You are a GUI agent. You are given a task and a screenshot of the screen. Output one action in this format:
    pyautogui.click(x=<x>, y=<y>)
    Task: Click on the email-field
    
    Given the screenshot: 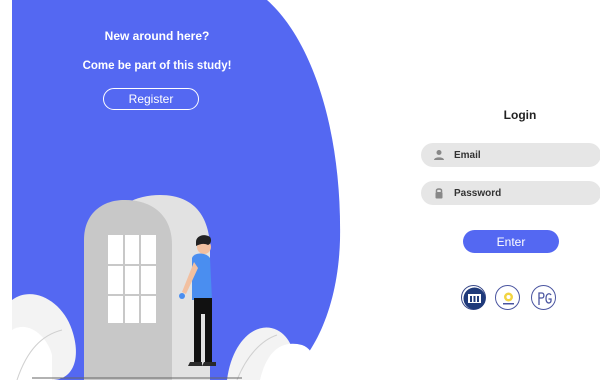 What is the action you would take?
    pyautogui.click(x=510, y=155)
    